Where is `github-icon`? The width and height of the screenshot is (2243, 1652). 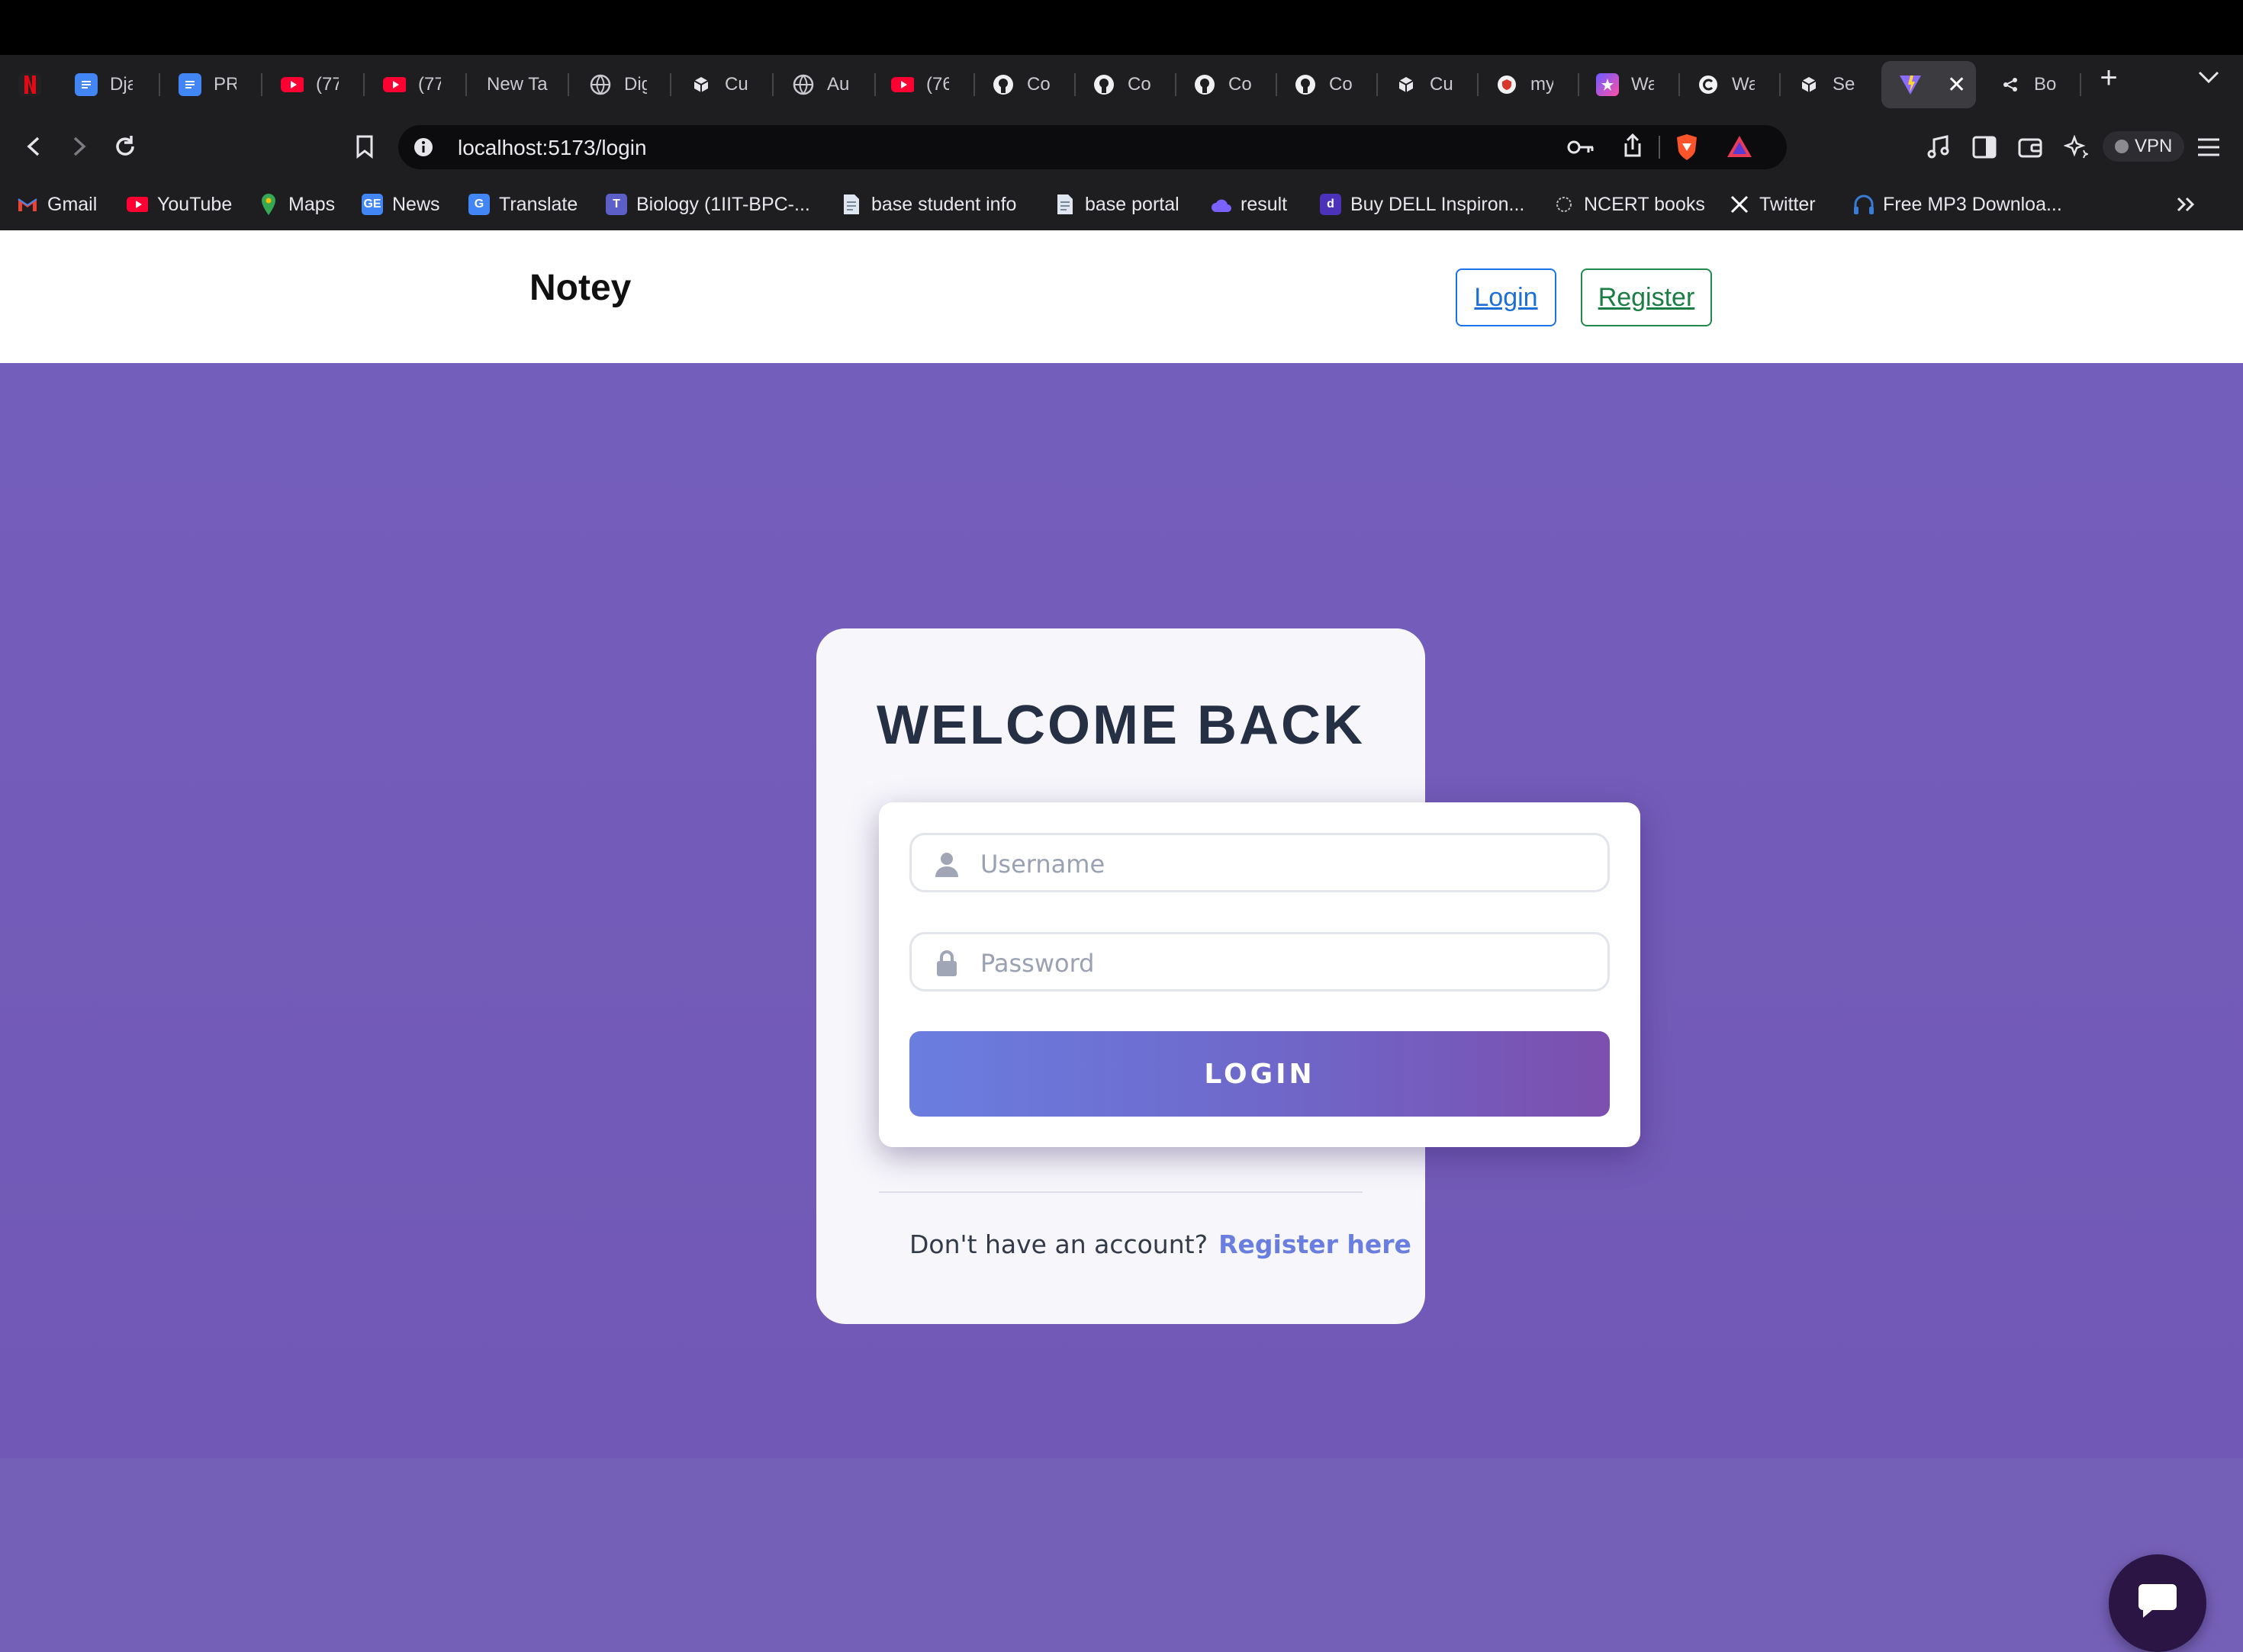
github-icon is located at coordinates (1204, 85).